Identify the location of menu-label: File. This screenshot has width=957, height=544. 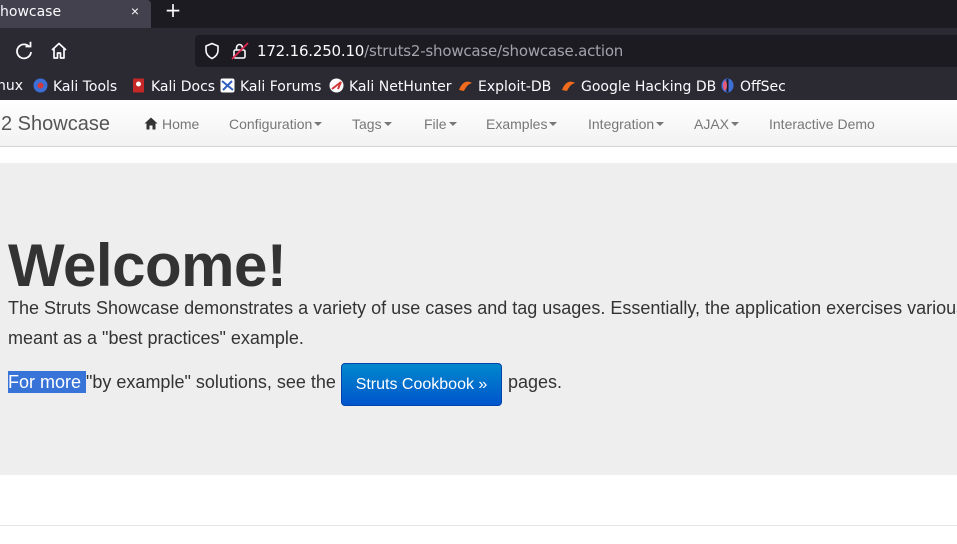
(435, 124).